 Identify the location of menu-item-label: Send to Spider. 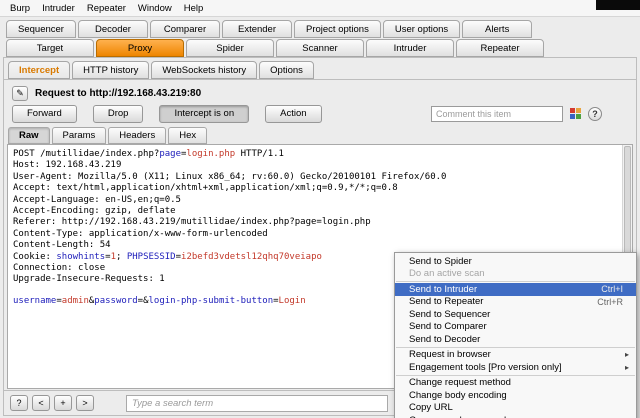
(440, 261).